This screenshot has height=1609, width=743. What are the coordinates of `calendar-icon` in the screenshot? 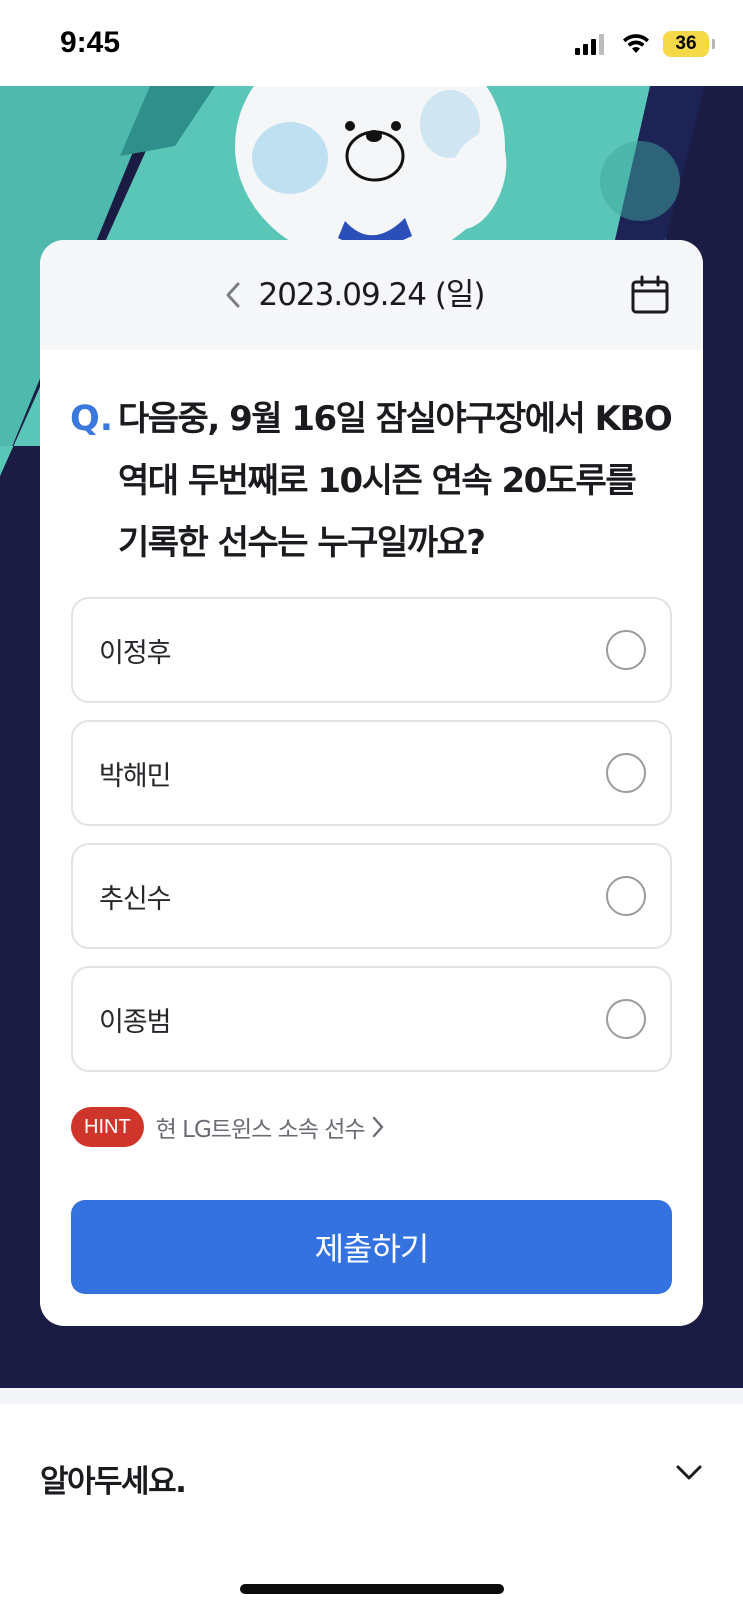 It's located at (650, 294).